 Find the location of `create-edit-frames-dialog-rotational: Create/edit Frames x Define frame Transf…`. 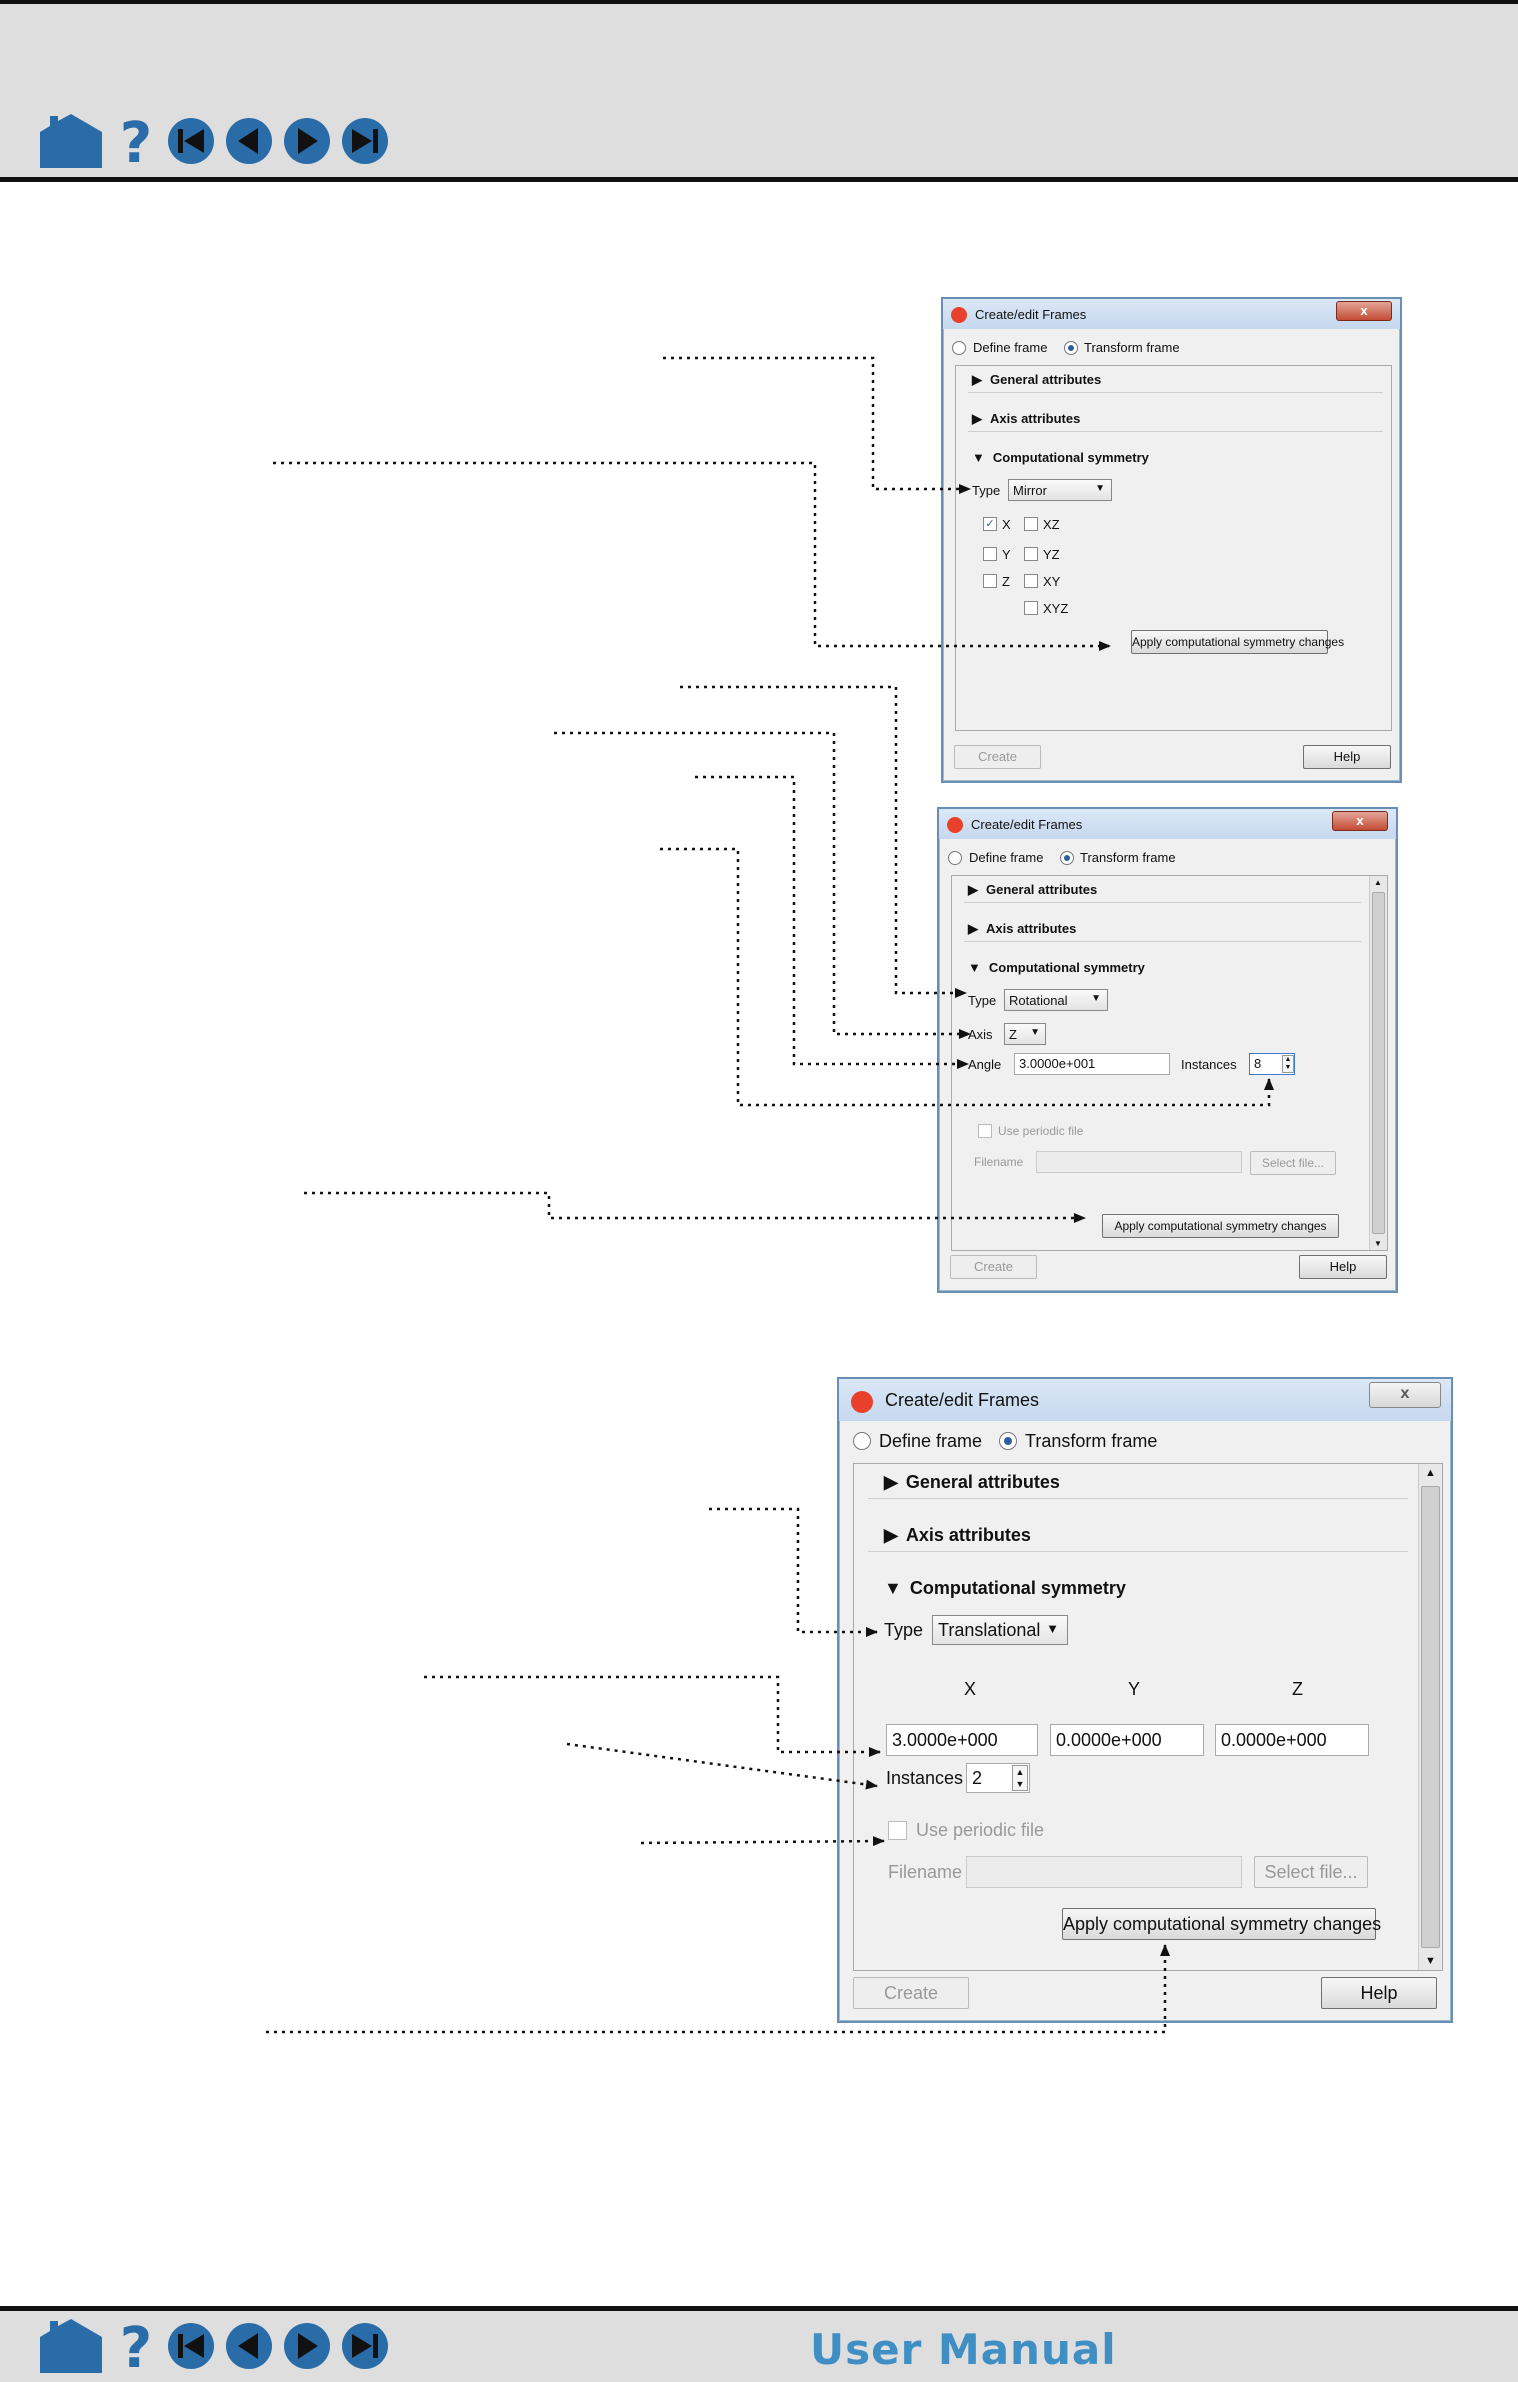

create-edit-frames-dialog-rotational: Create/edit Frames x Define frame Transf… is located at coordinates (1167, 1050).